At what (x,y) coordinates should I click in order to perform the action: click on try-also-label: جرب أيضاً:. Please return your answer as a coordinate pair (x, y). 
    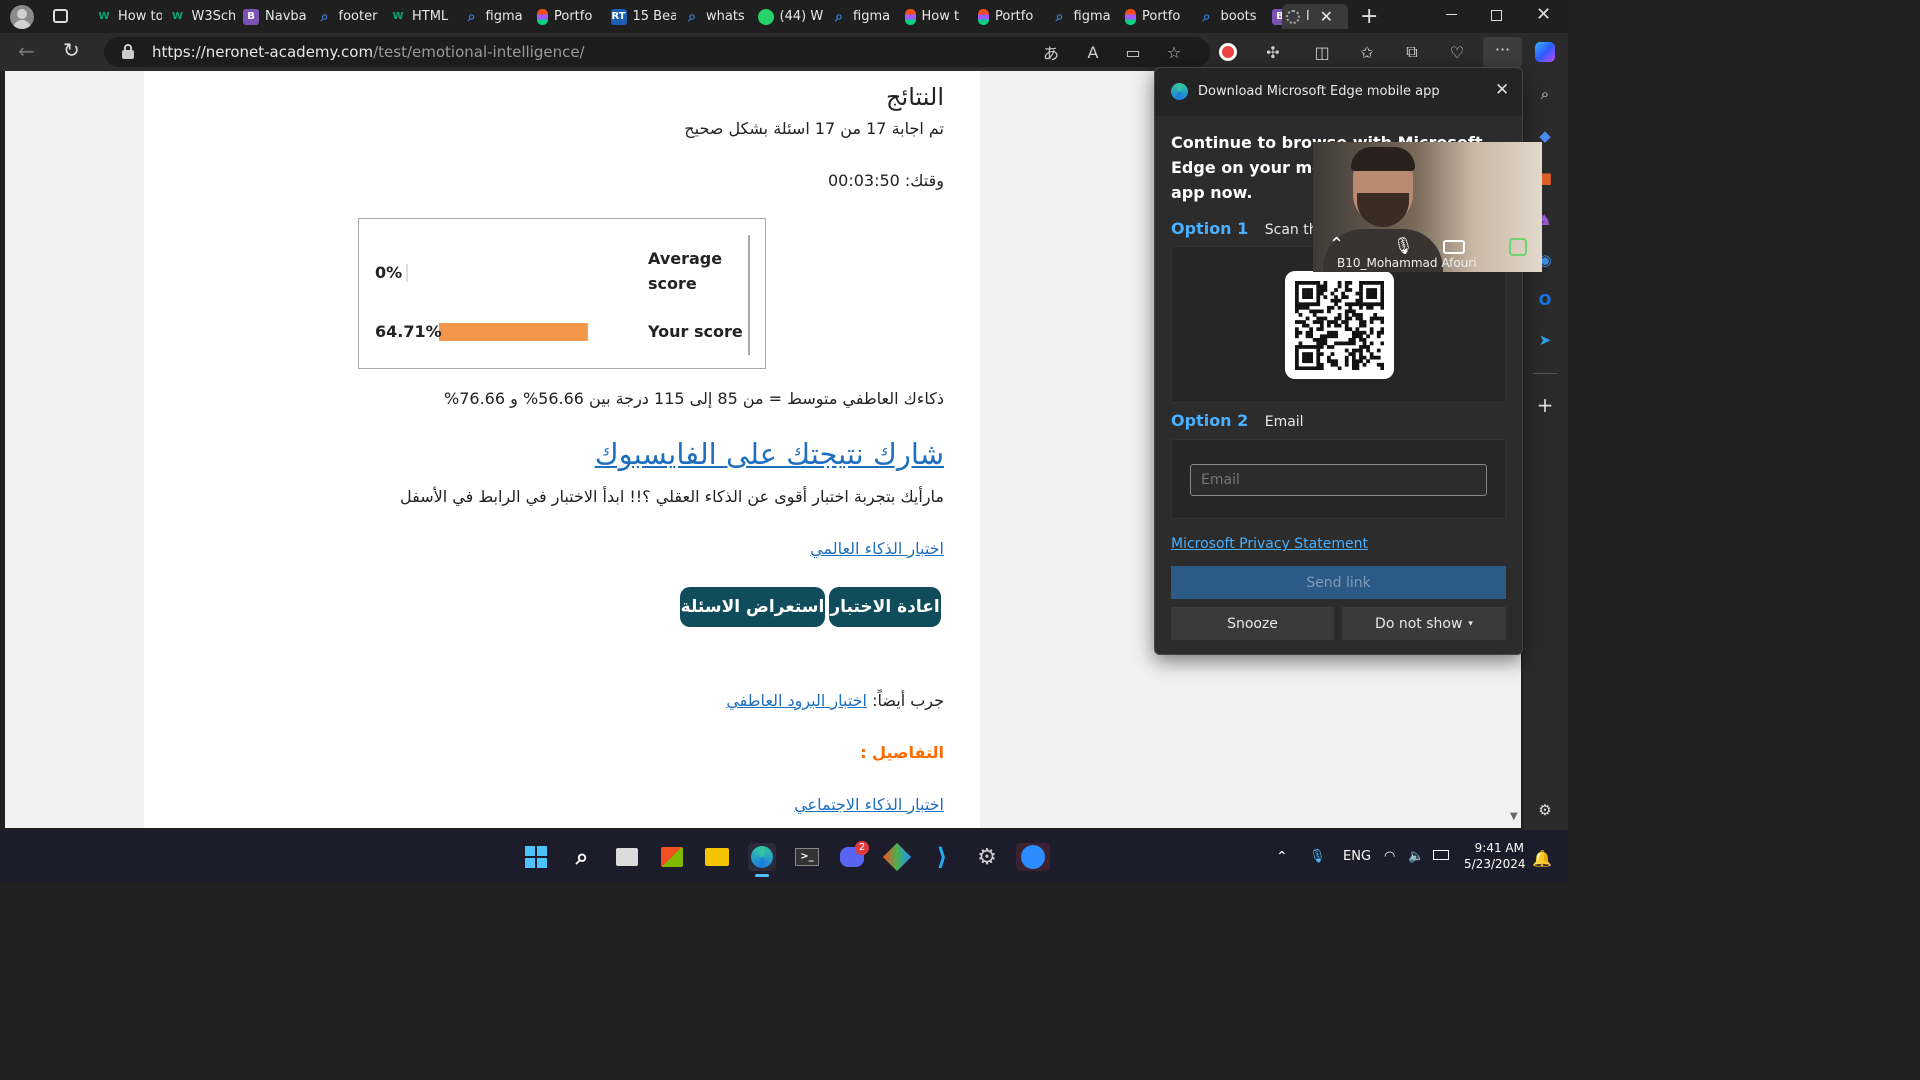
    Looking at the image, I should click on (908, 700).